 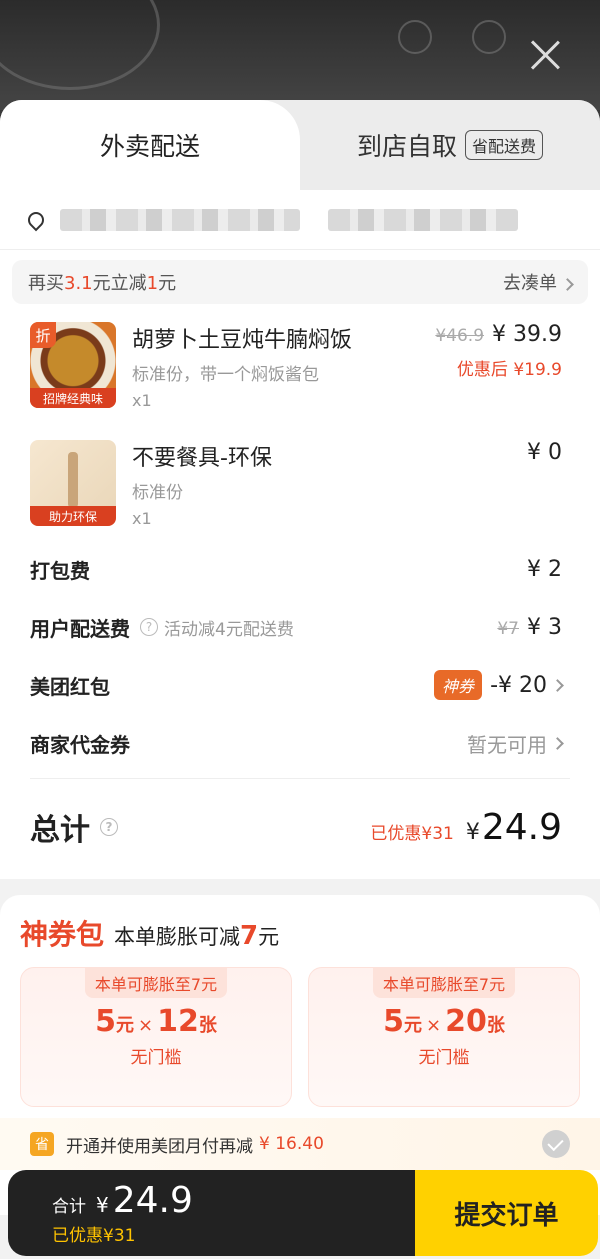 What do you see at coordinates (489, 37) in the screenshot?
I see `share-icon` at bounding box center [489, 37].